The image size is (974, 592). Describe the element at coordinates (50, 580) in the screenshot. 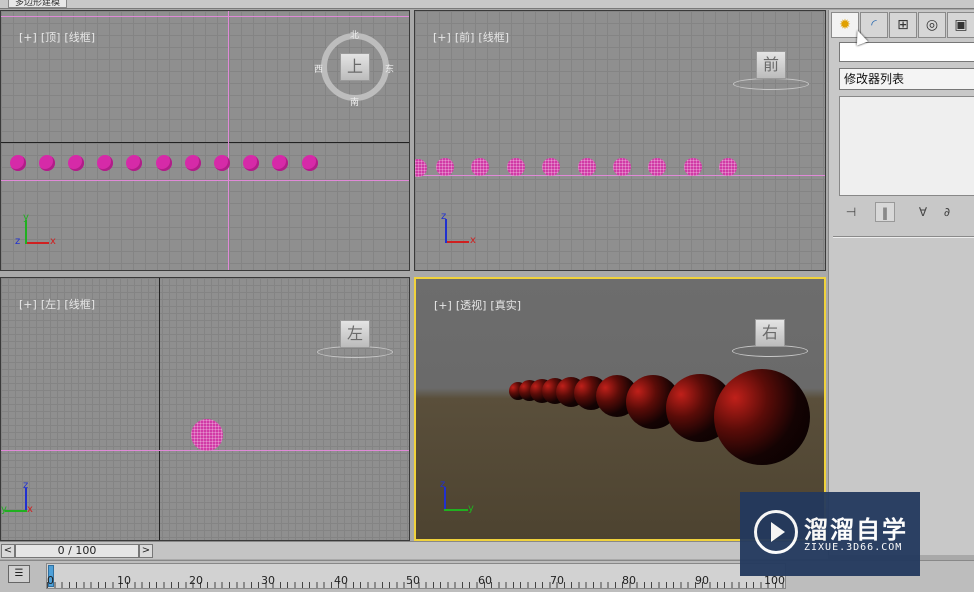

I see `tick-label: 0` at that location.